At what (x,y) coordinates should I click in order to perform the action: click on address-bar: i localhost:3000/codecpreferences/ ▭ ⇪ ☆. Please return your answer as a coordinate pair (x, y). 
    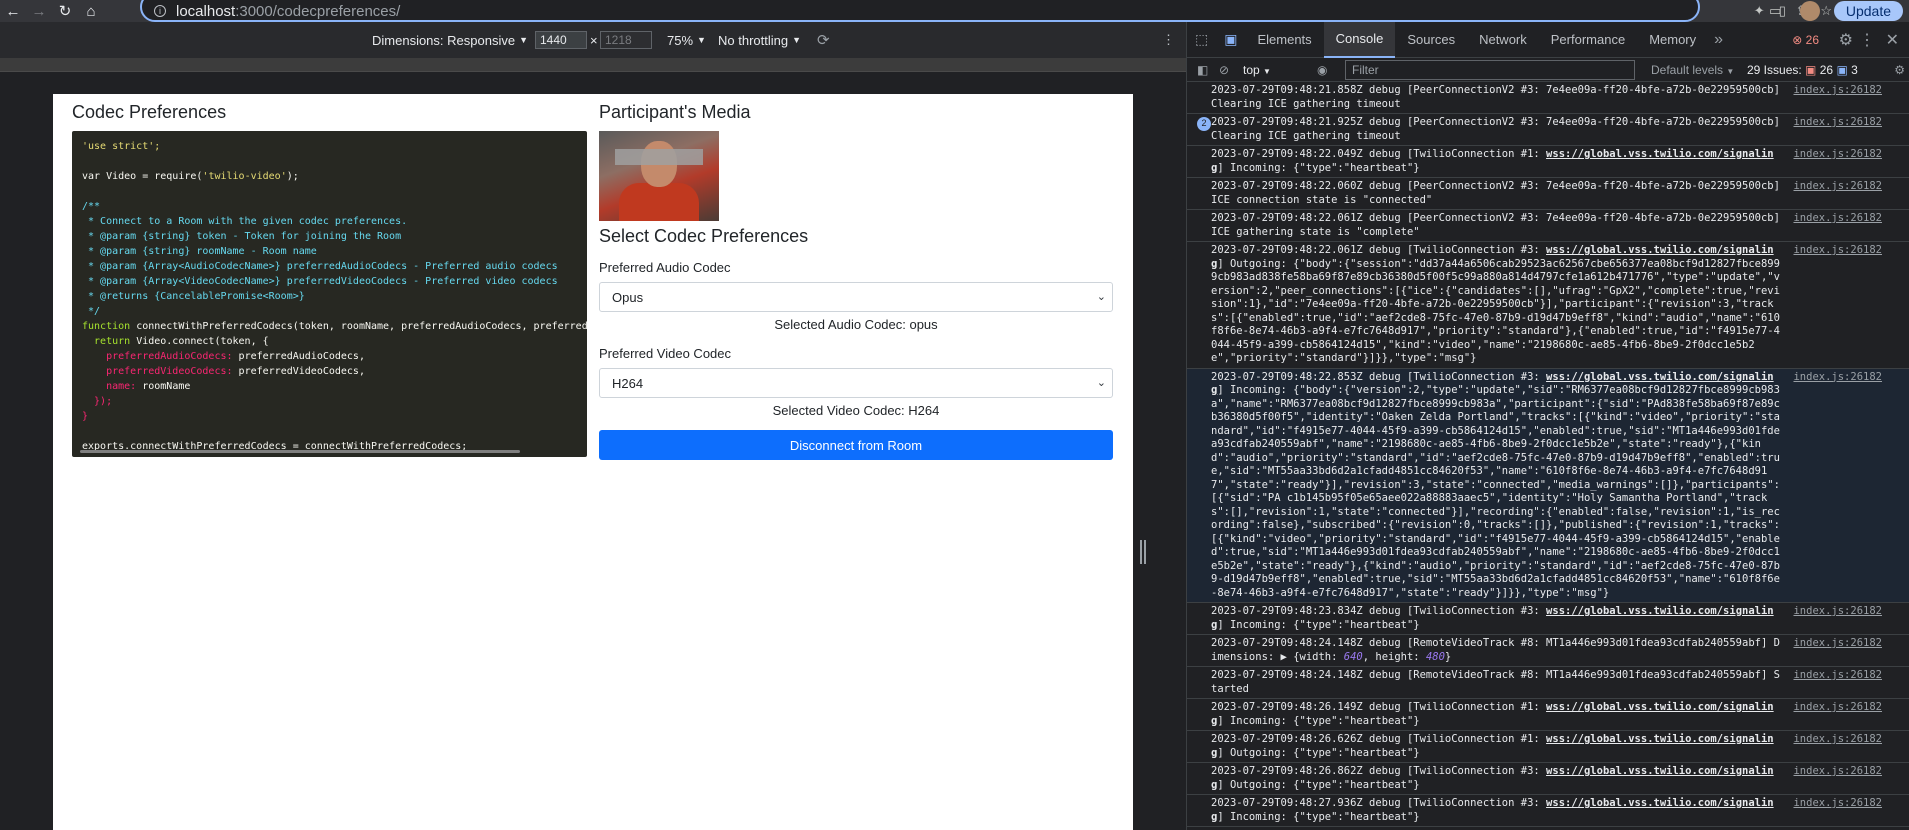
    Looking at the image, I should click on (986, 11).